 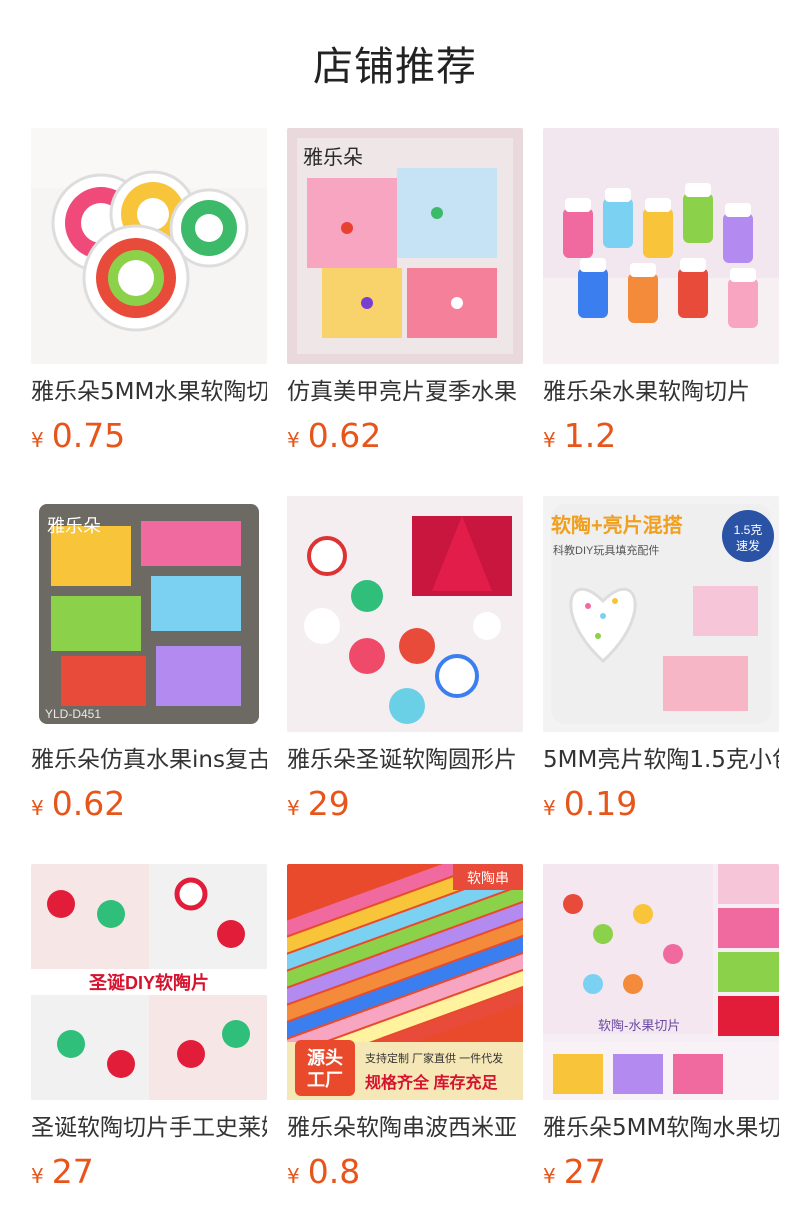 What do you see at coordinates (405, 760) in the screenshot?
I see `product-name: 雅乐朵圣诞软陶圆形片` at bounding box center [405, 760].